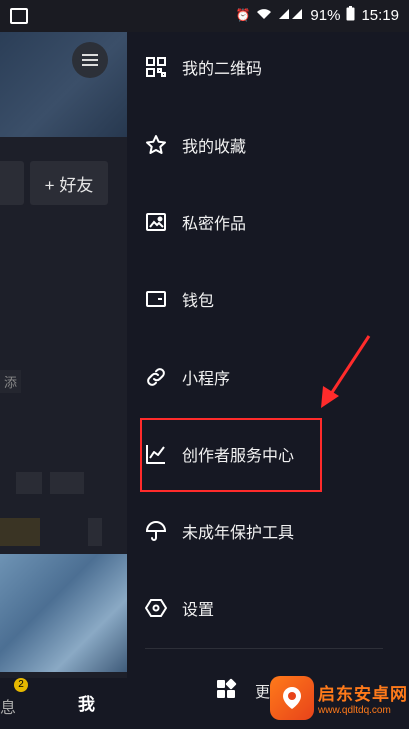 Image resolution: width=409 pixels, height=729 pixels. I want to click on drawer-item-label: 小程序, so click(206, 379).